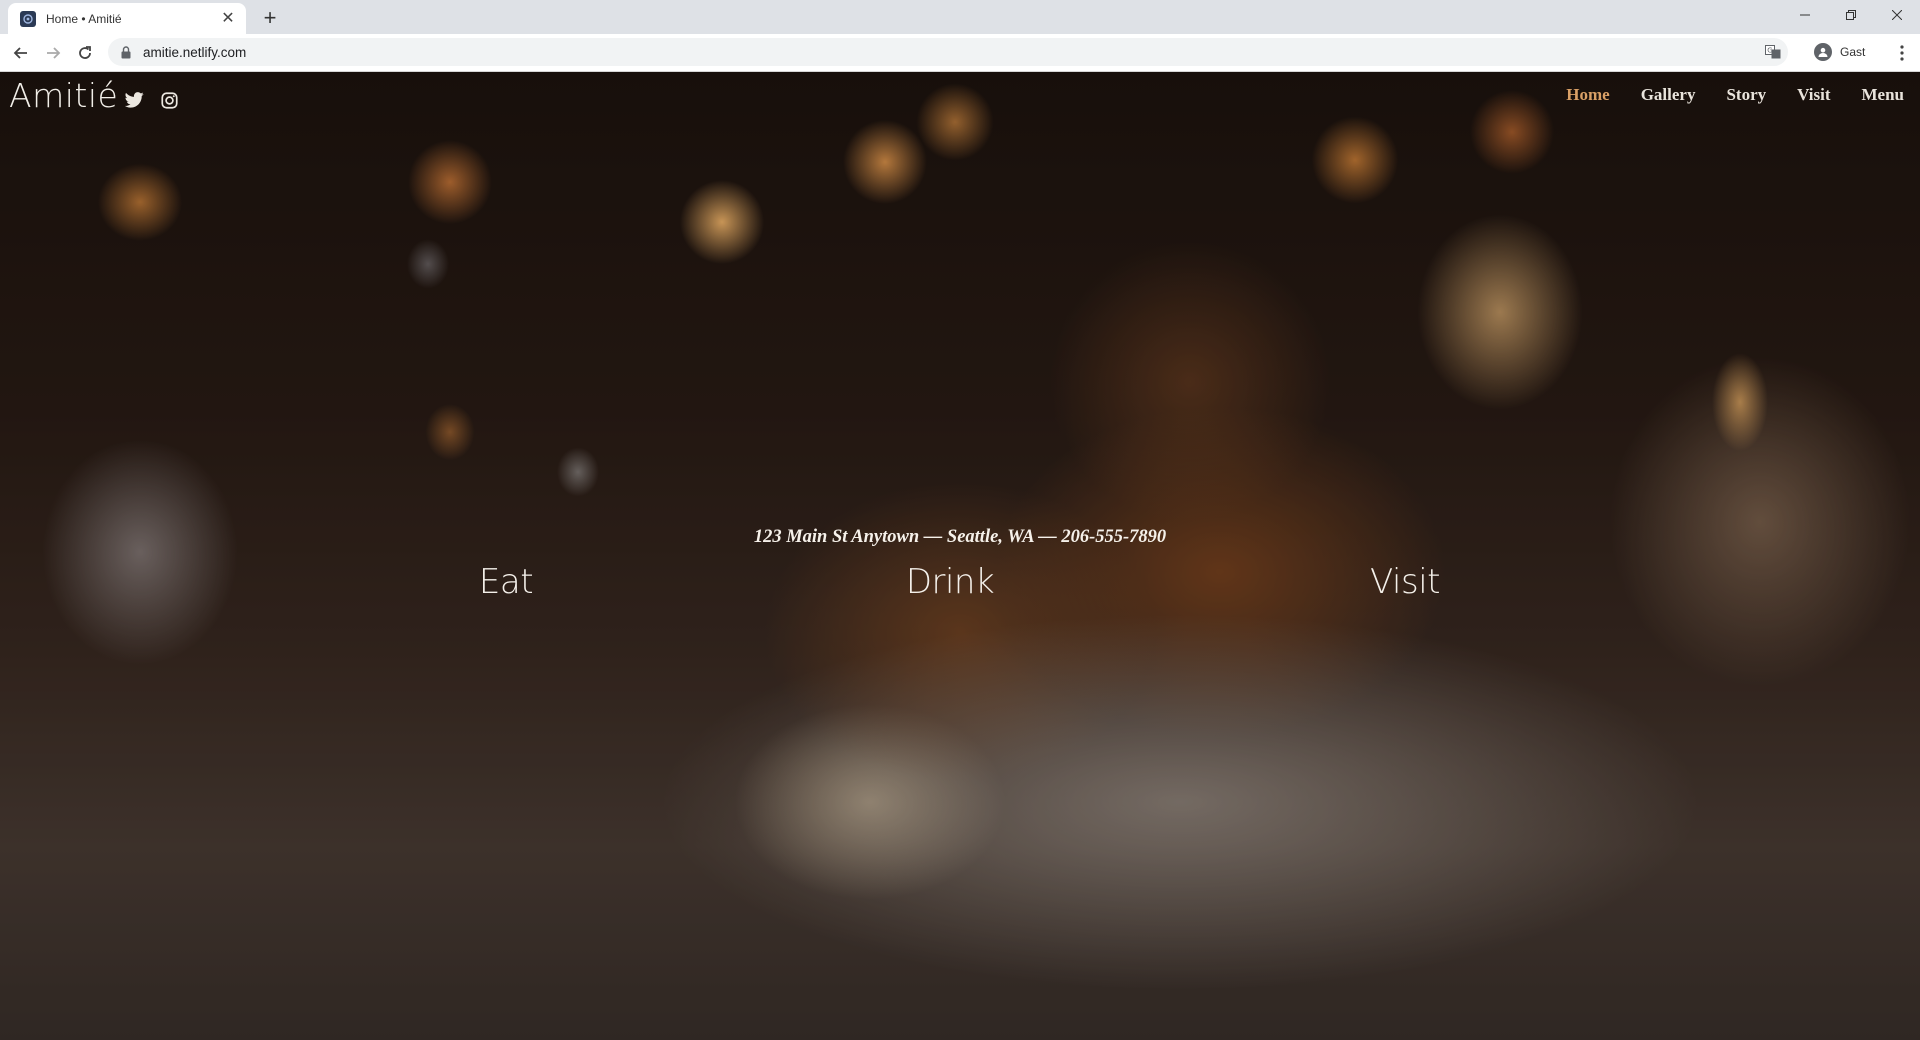  What do you see at coordinates (960, 17) in the screenshot?
I see `browser-tab-bar: Home • Amitié ✕ +` at bounding box center [960, 17].